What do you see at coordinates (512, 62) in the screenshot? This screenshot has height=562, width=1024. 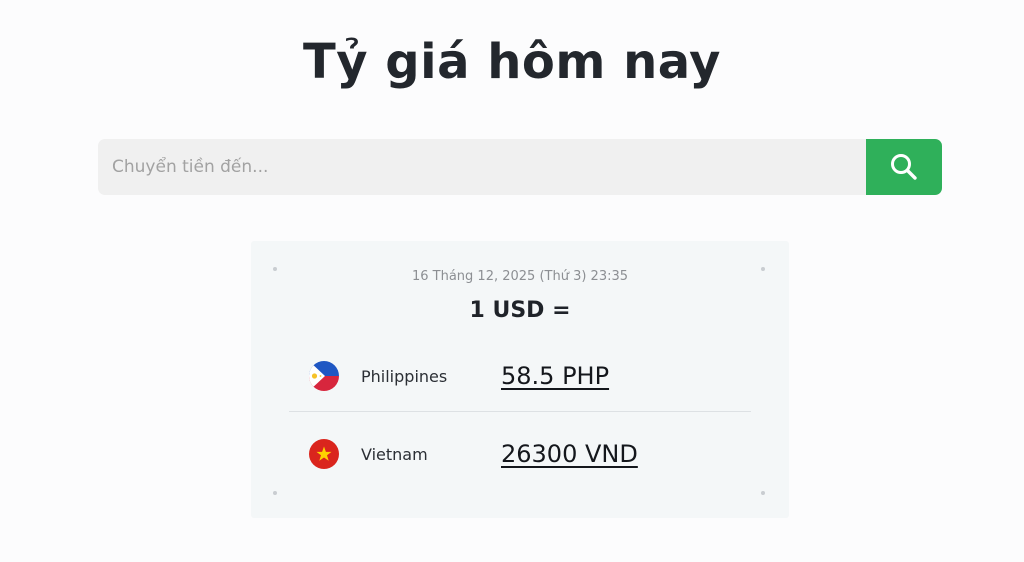 I see `page-title: Tỷ giá hôm nay` at bounding box center [512, 62].